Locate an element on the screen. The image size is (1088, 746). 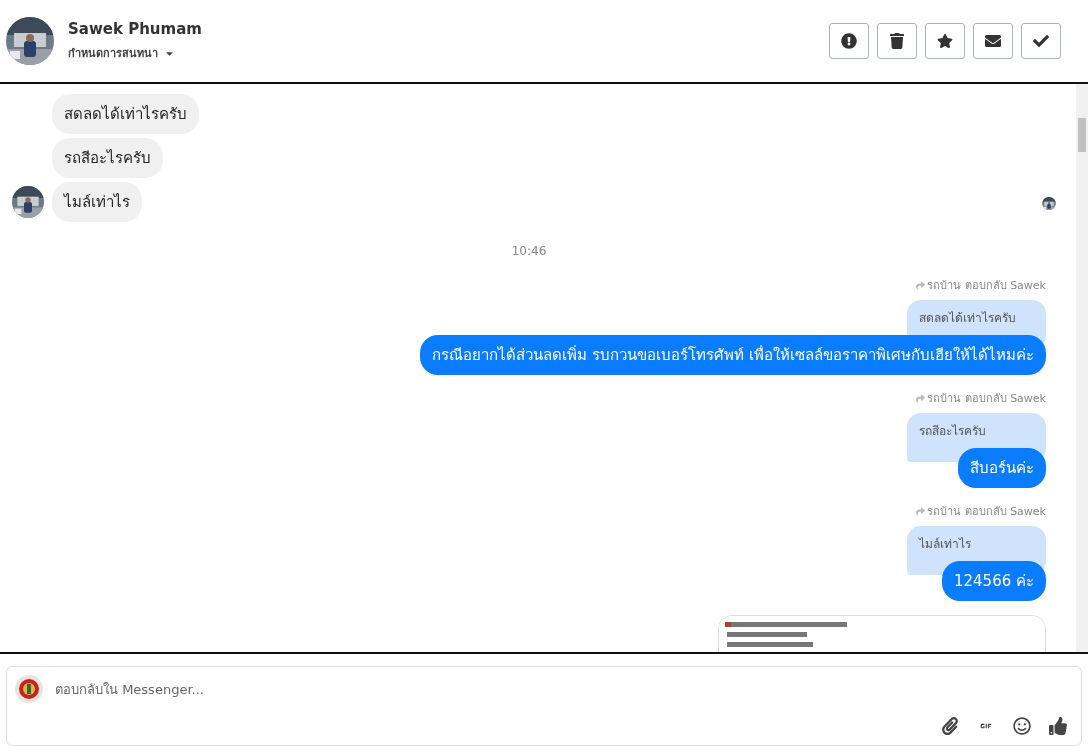
trash-icon is located at coordinates (897, 41).